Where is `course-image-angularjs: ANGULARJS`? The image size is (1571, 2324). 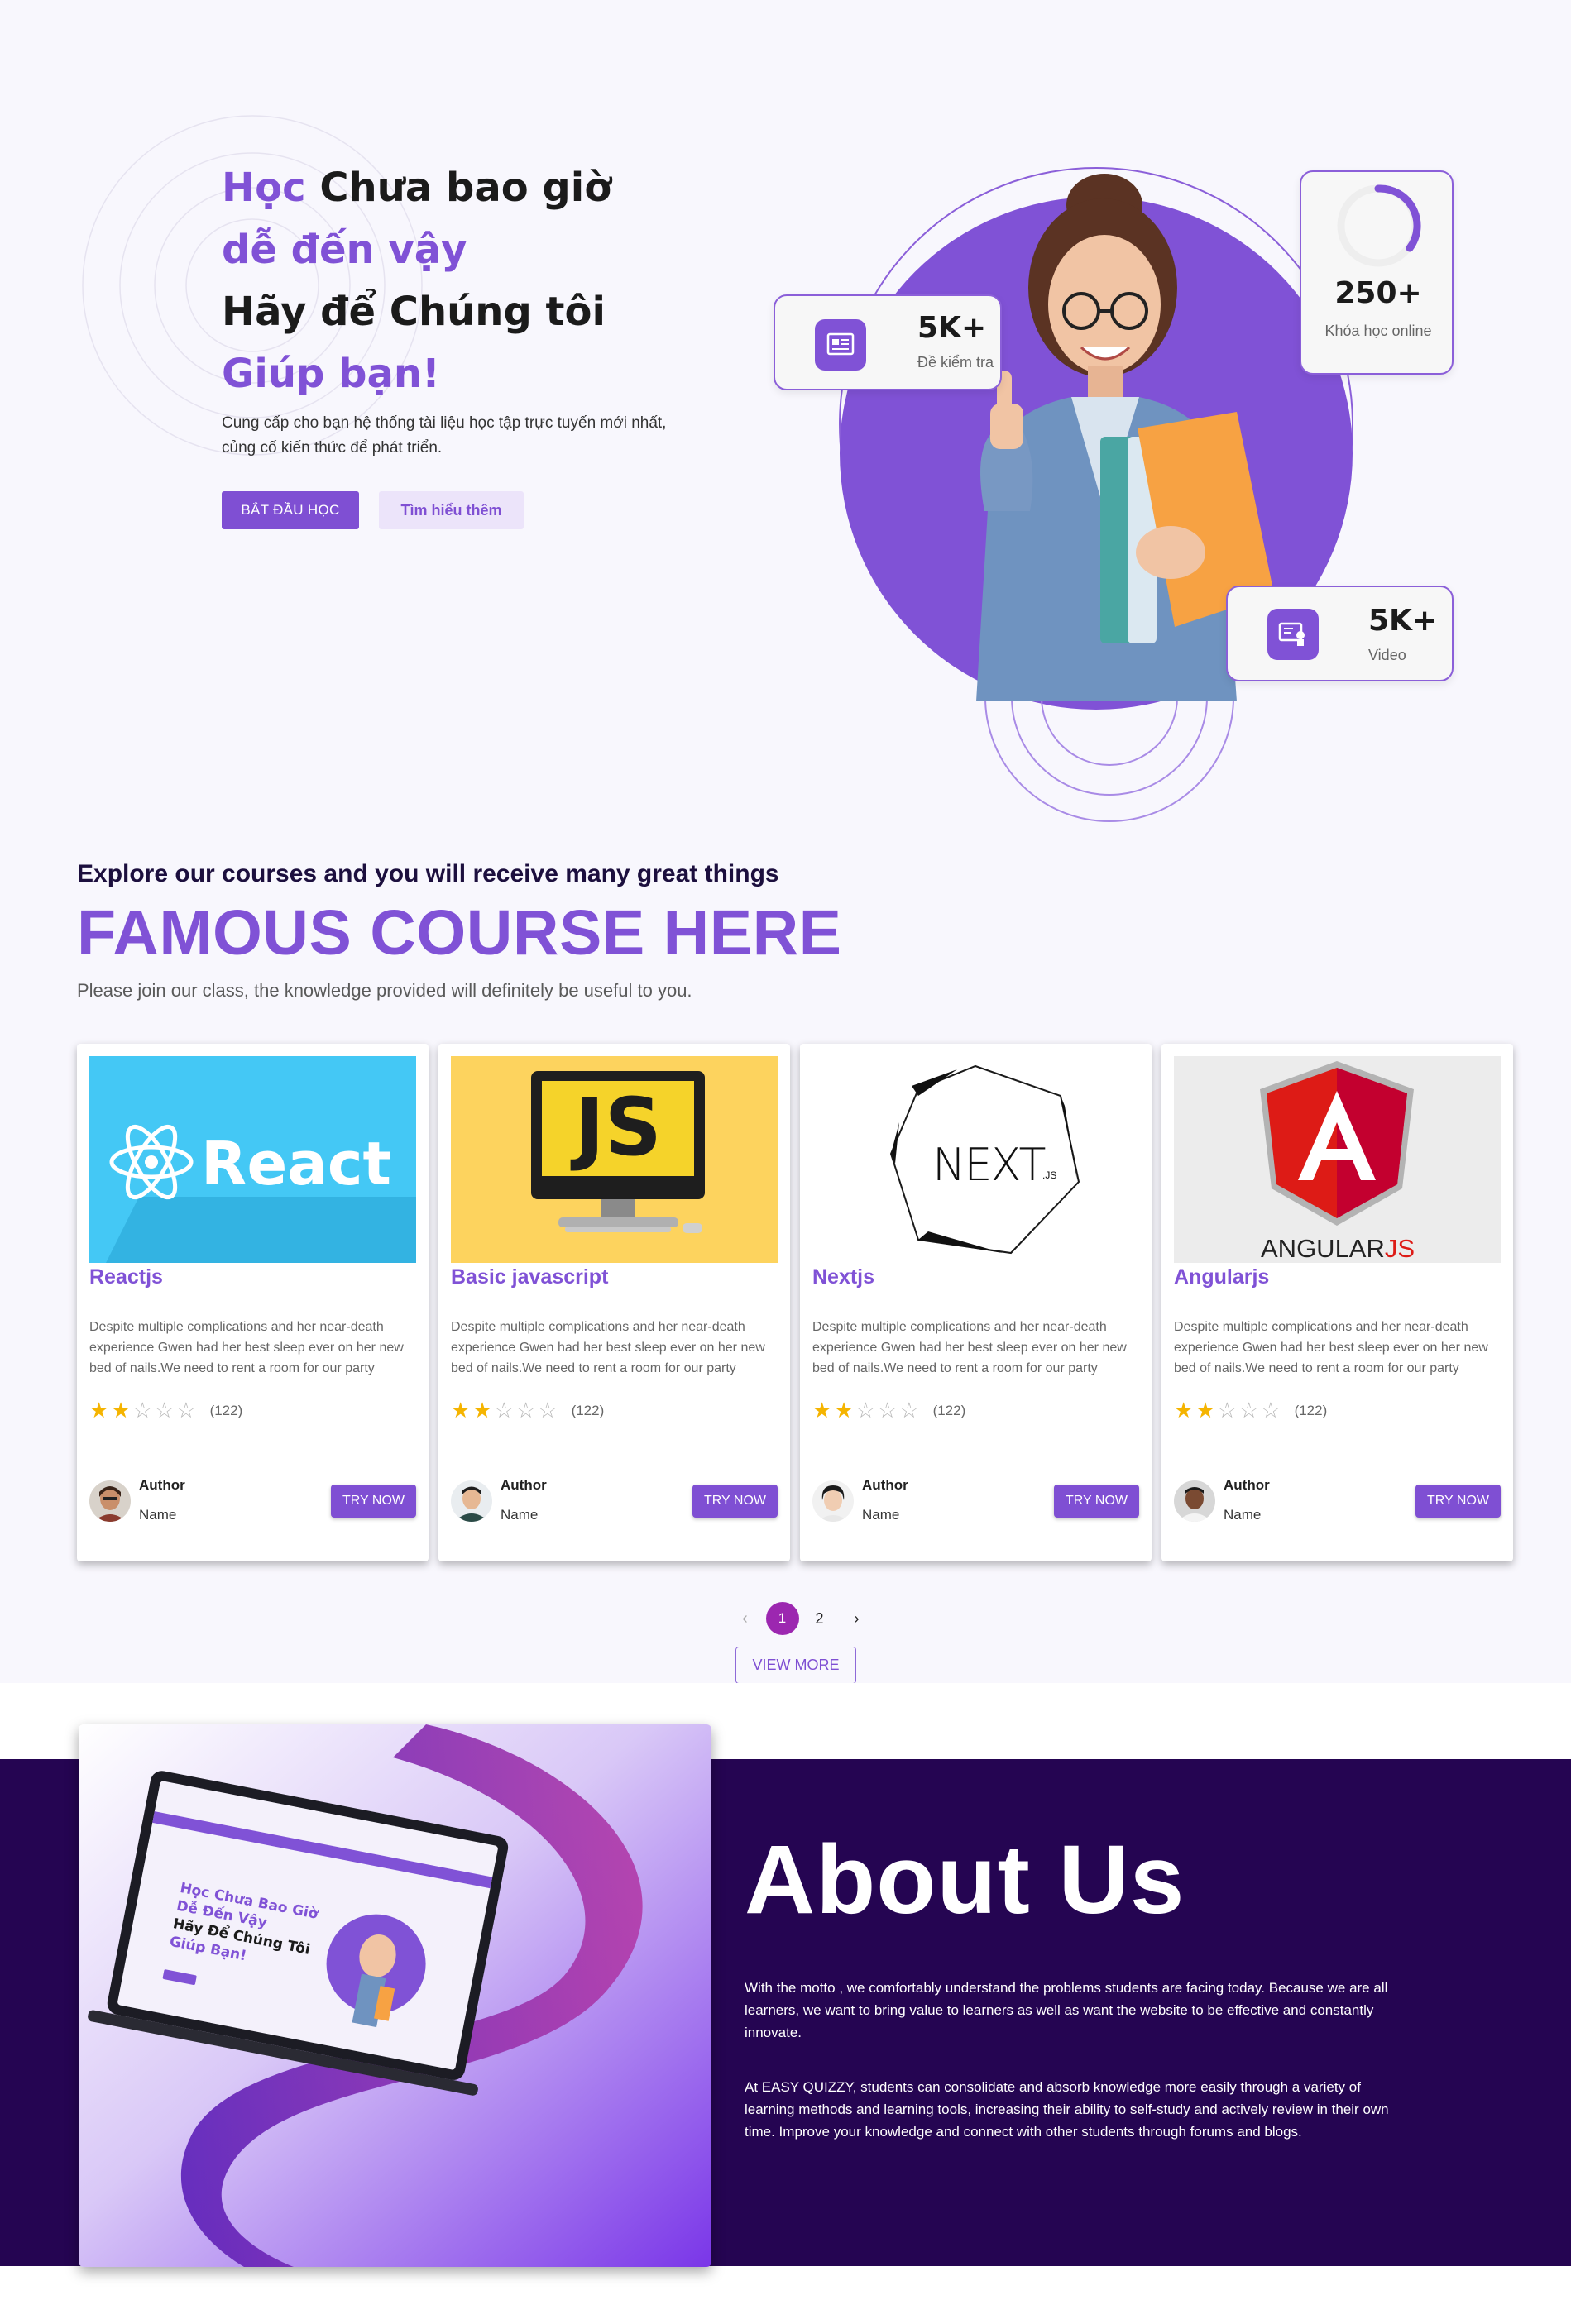
course-image-angularjs: ANGULARJS is located at coordinates (1337, 1159).